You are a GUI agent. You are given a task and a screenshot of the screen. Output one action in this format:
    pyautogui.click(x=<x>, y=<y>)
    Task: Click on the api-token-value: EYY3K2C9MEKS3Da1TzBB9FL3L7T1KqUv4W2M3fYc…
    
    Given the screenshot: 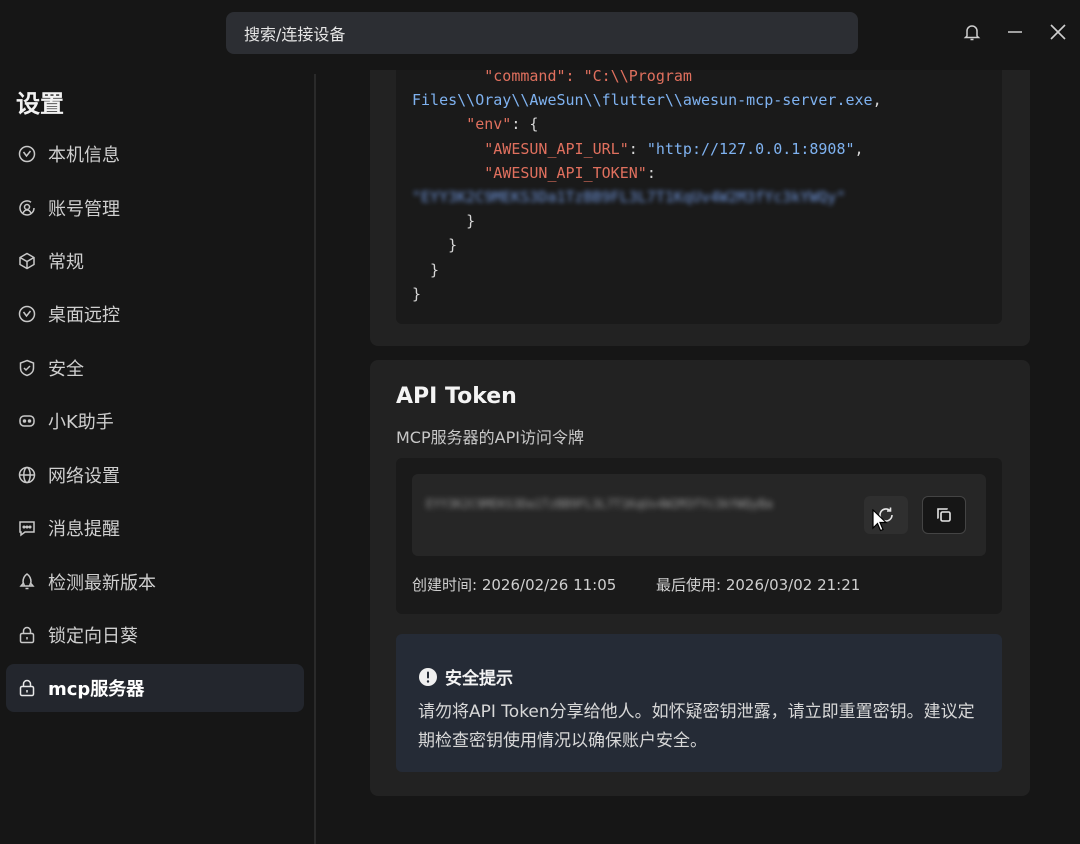 What is the action you would take?
    pyautogui.click(x=599, y=504)
    